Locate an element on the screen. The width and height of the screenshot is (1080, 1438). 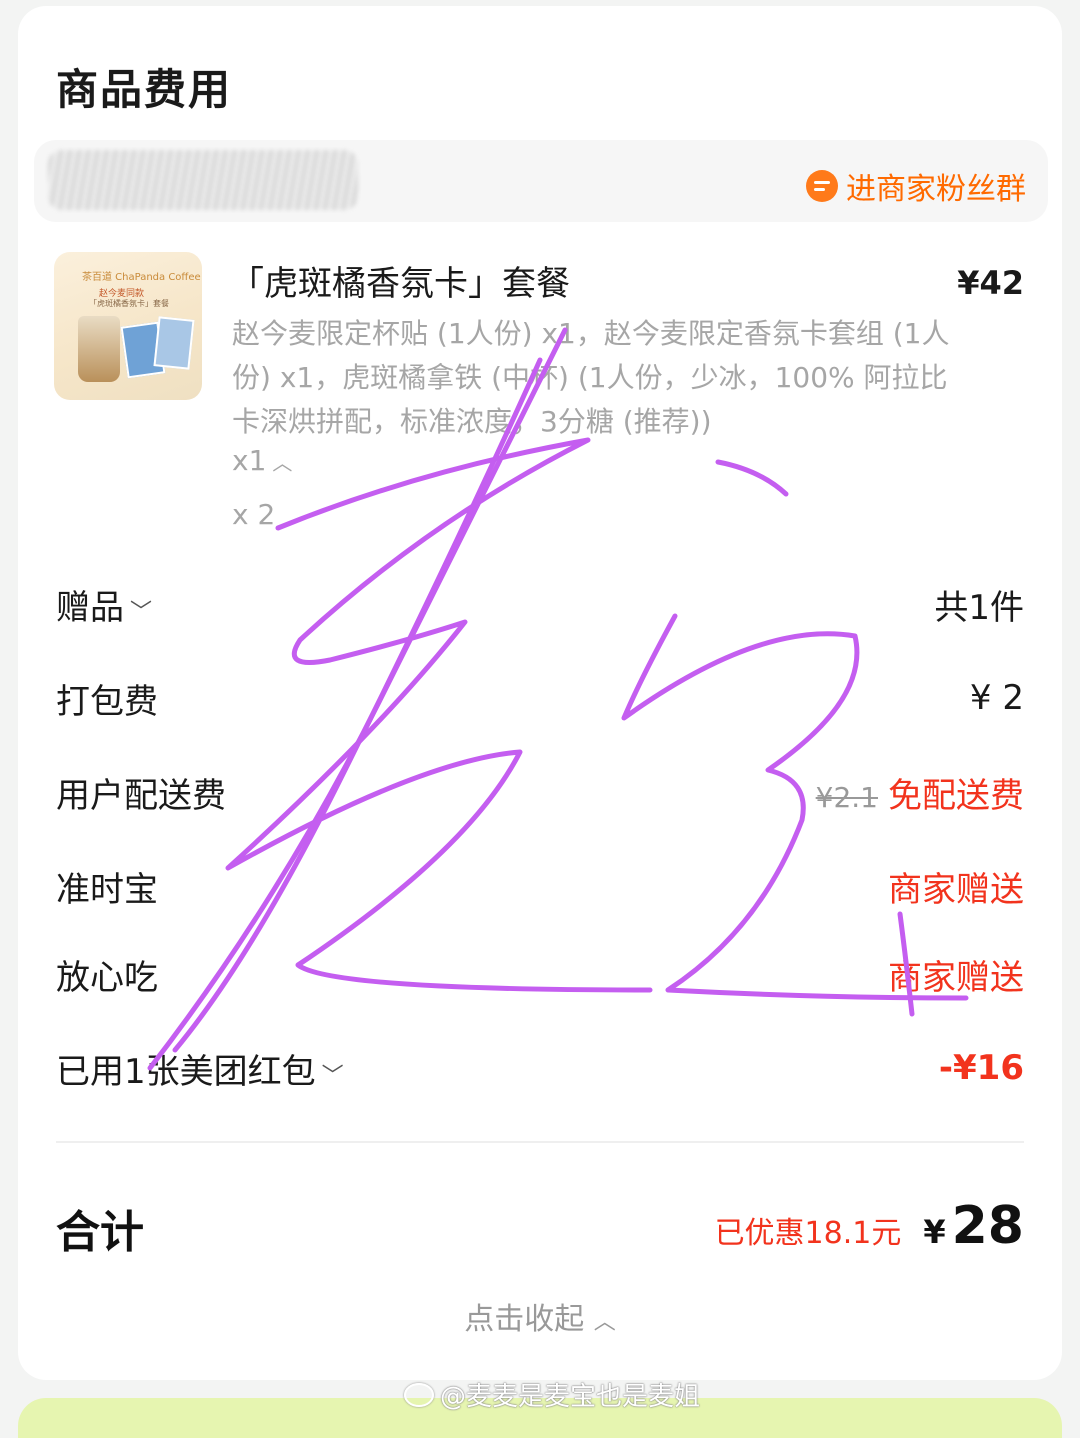
fee-row-redpacket: 已用1张美团红包 ﹀ -¥16 is located at coordinates (540, 1068).